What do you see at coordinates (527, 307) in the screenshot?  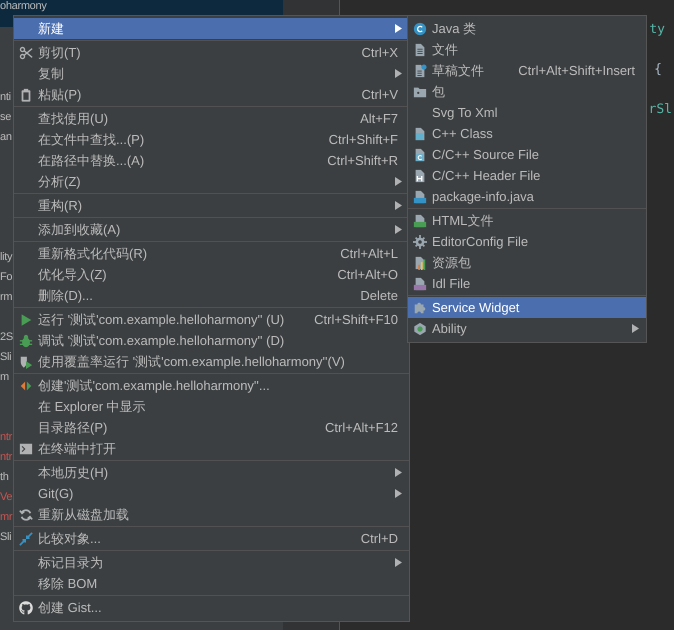 I see `menu-item: Service Widget` at bounding box center [527, 307].